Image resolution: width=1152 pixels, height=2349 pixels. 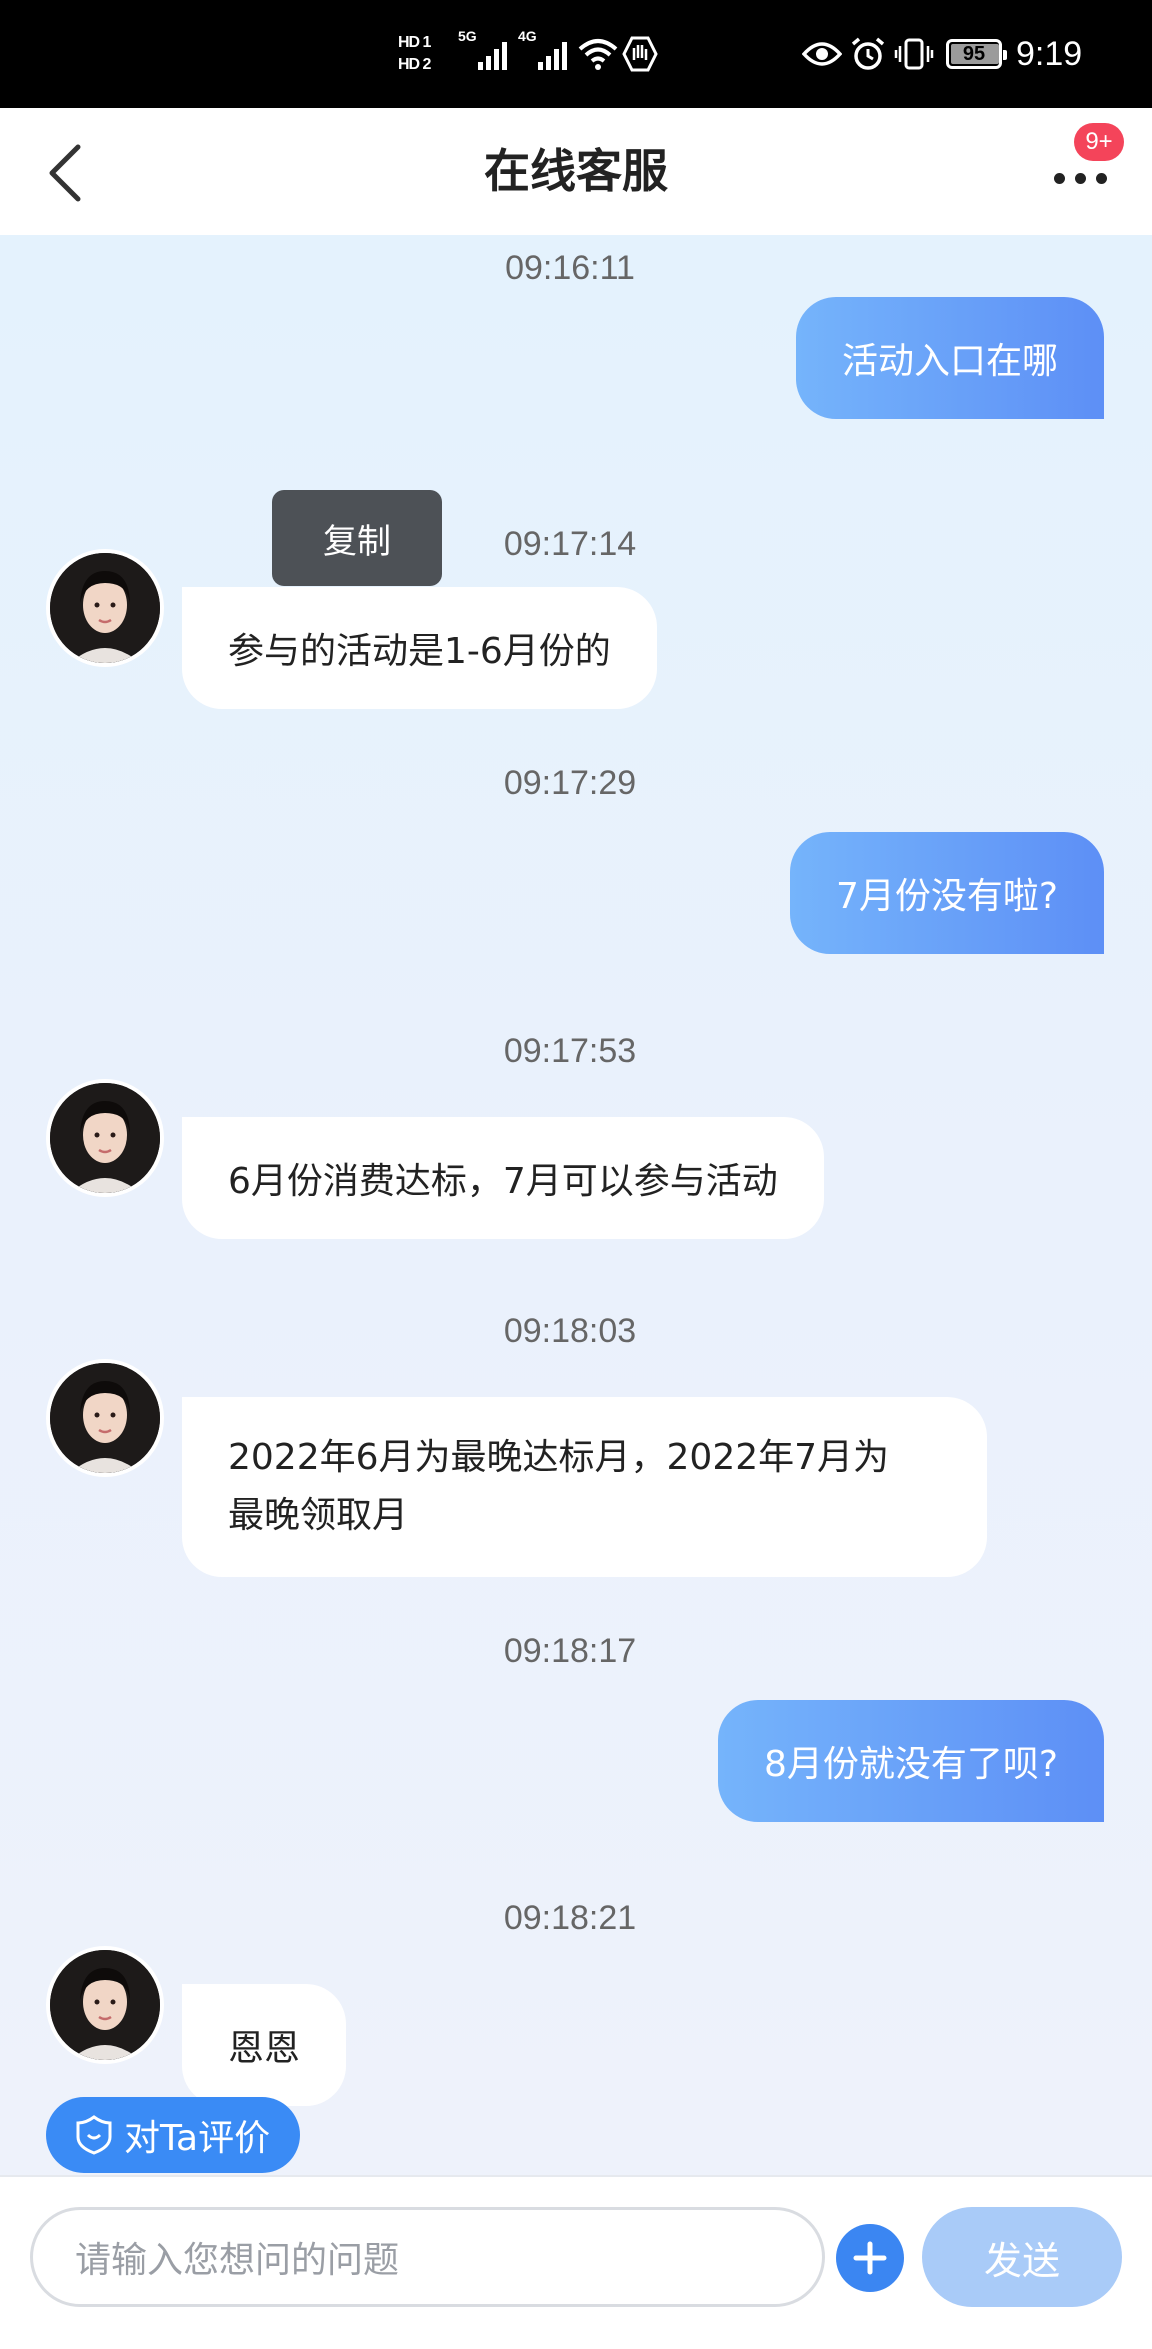 I want to click on message-timestamp: 09:18:17, so click(x=570, y=1651).